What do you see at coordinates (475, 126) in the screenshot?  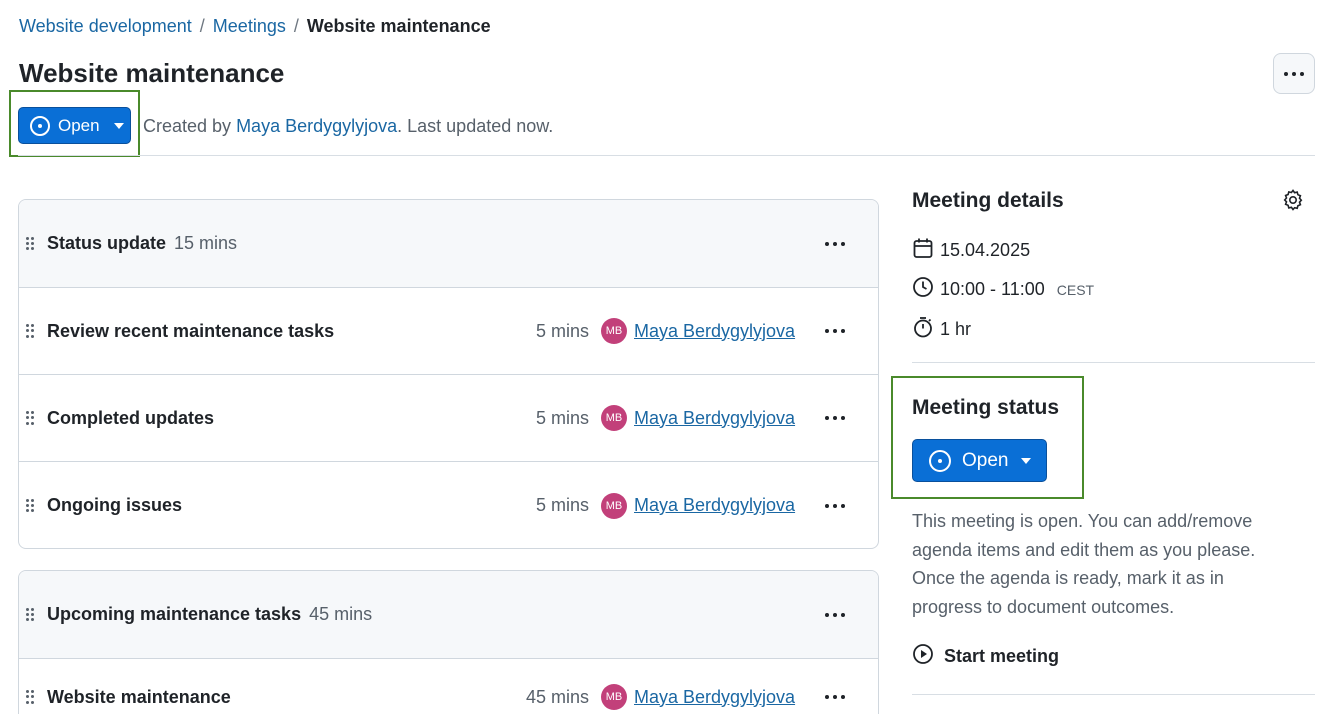 I see `updated-text: . Last updated now.` at bounding box center [475, 126].